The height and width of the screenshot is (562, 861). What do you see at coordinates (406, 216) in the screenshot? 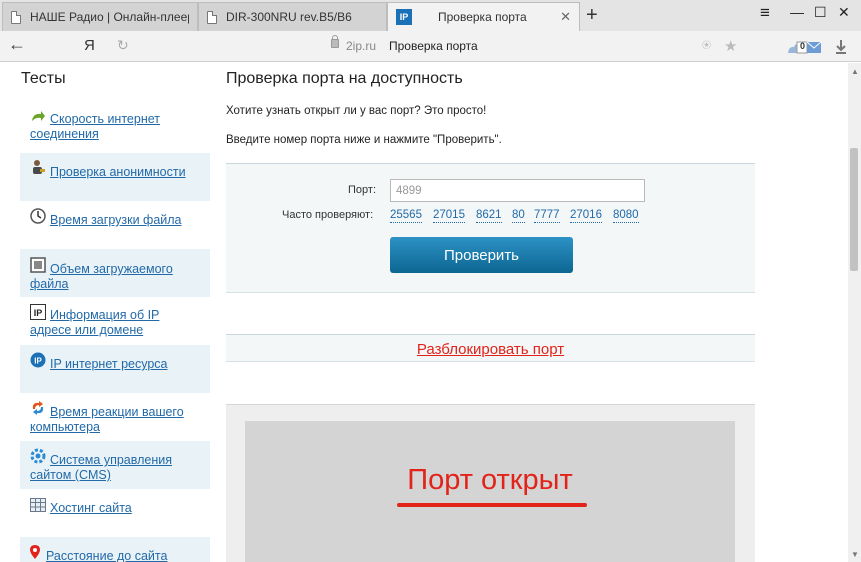
I see `frequent-port-link: 25565` at bounding box center [406, 216].